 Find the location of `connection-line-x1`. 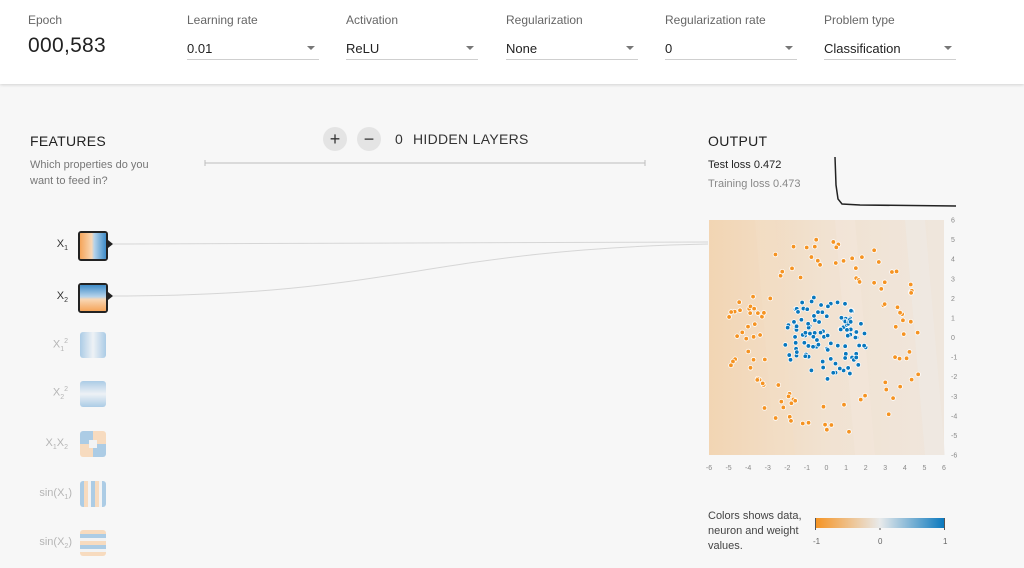

connection-line-x1 is located at coordinates (410, 243).